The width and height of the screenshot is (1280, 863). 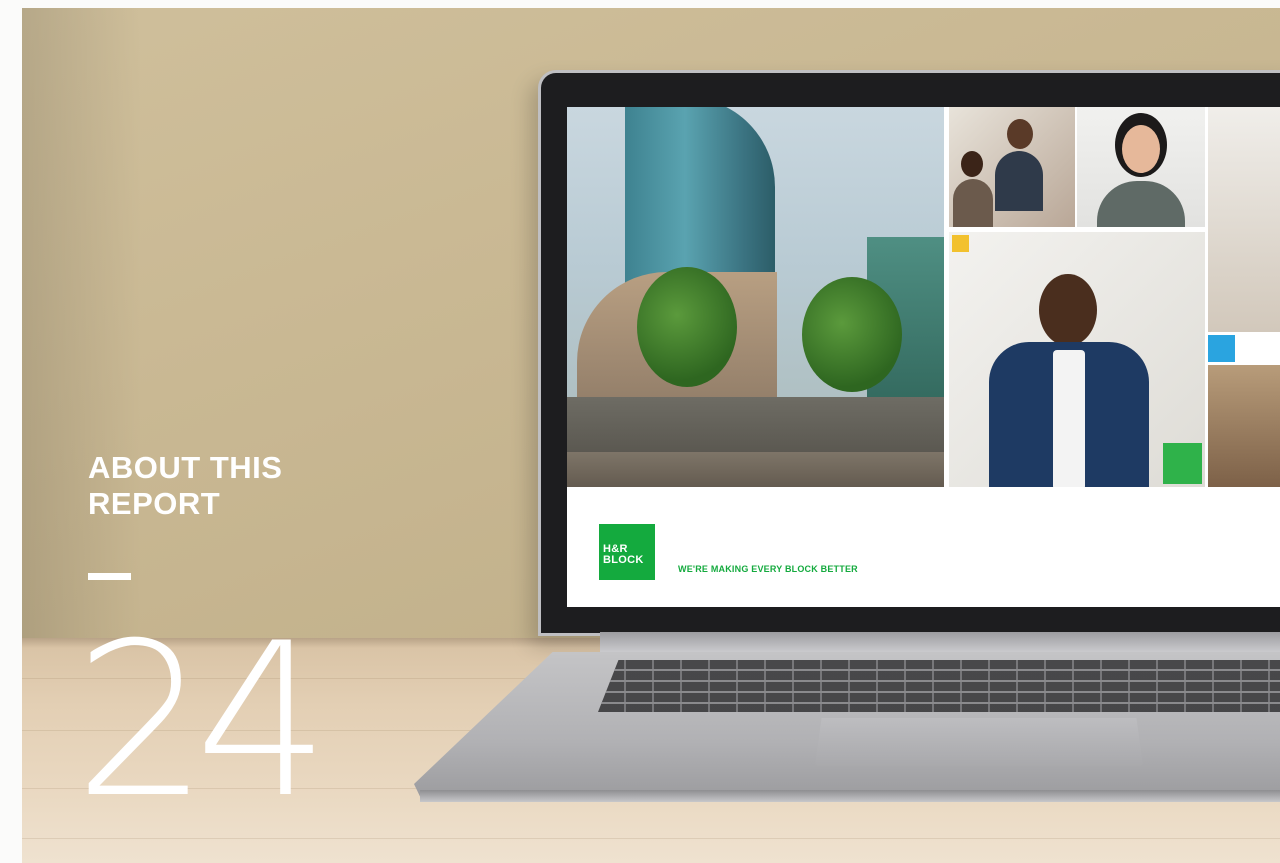 I want to click on green-accent-square, so click(x=1182, y=463).